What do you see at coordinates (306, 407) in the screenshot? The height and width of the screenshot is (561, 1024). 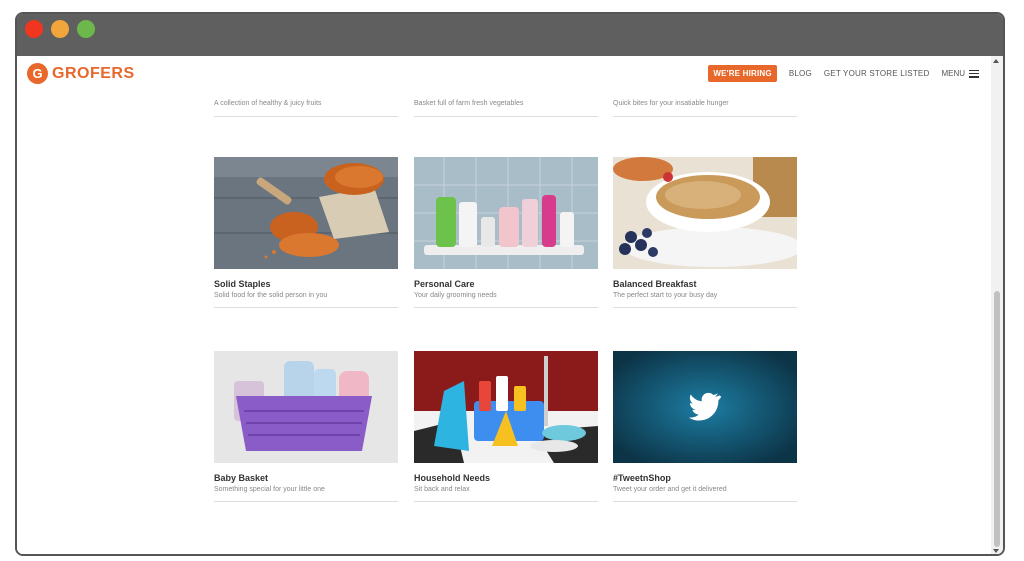 I see `baby-basket-image` at bounding box center [306, 407].